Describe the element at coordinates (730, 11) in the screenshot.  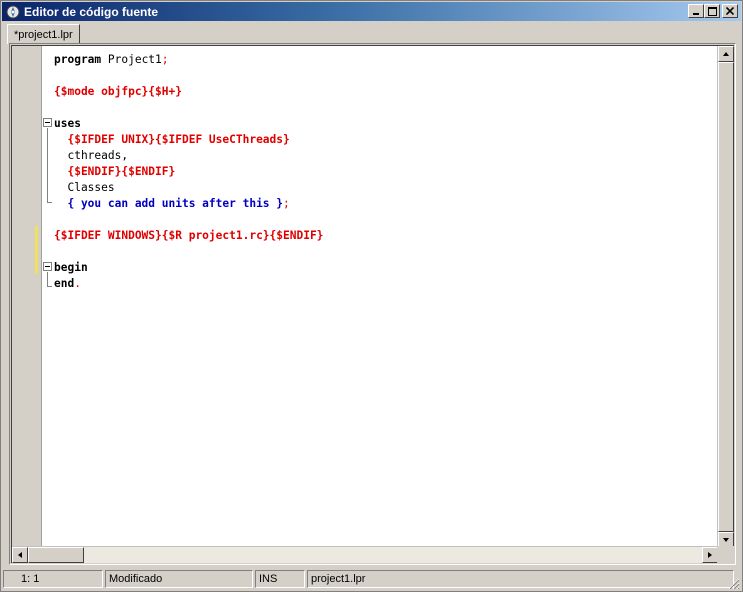
I see `close-button` at that location.